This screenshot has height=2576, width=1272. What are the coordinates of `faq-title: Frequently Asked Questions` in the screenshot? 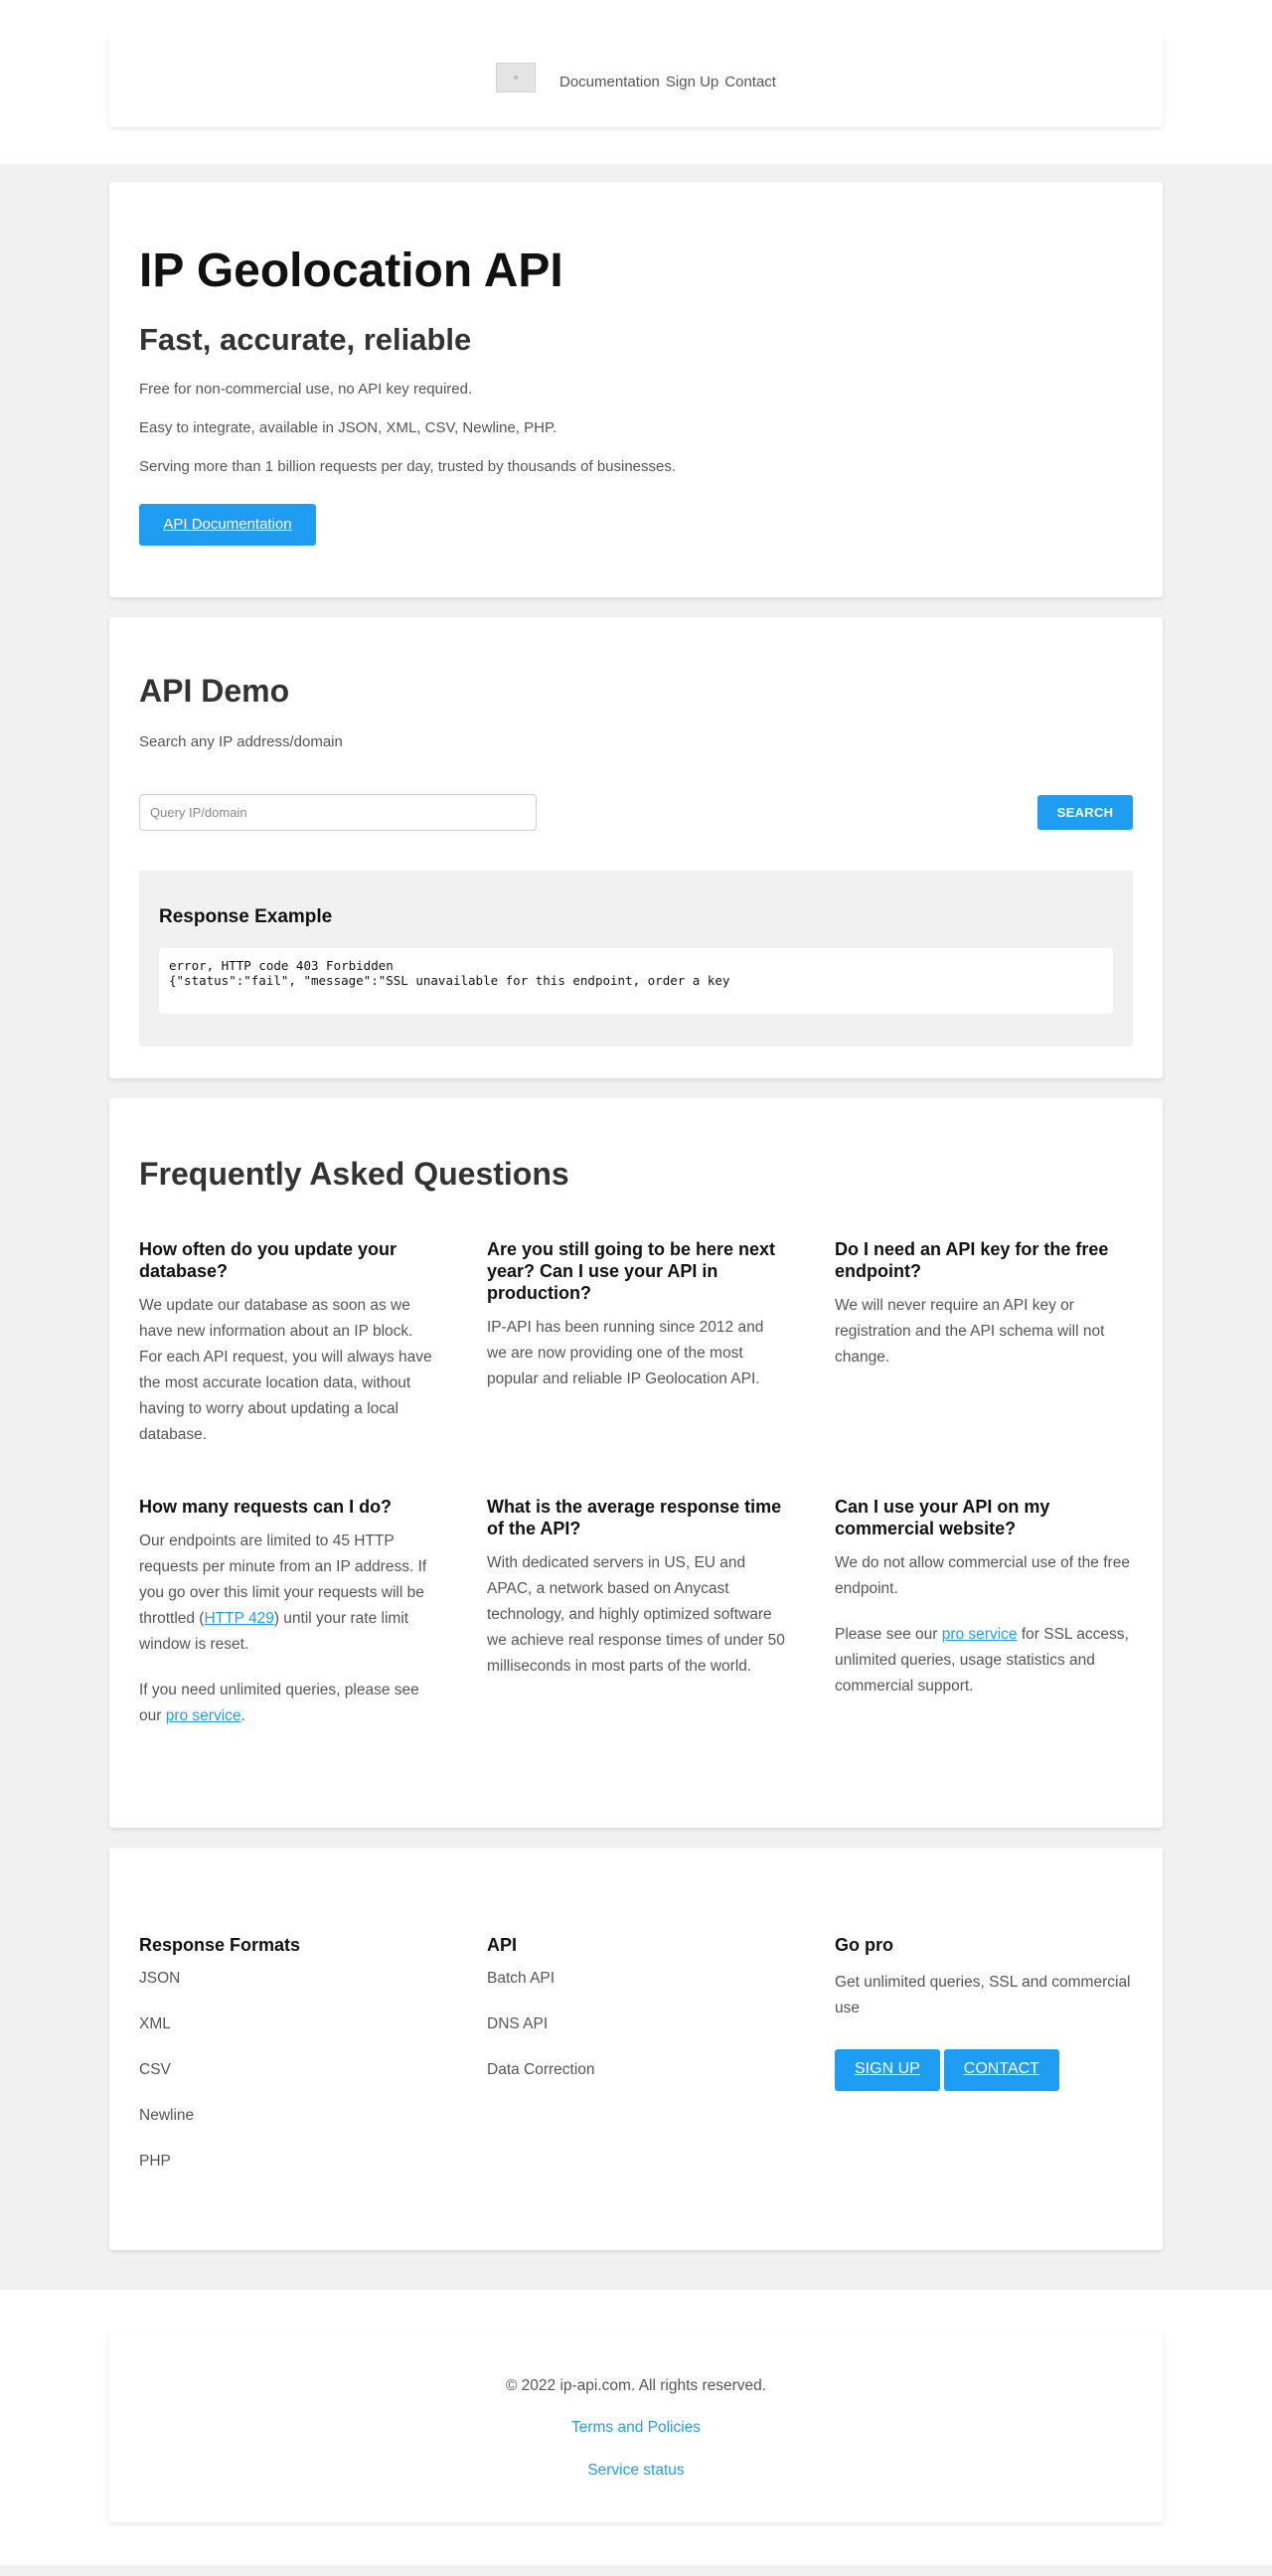 It's located at (354, 1174).